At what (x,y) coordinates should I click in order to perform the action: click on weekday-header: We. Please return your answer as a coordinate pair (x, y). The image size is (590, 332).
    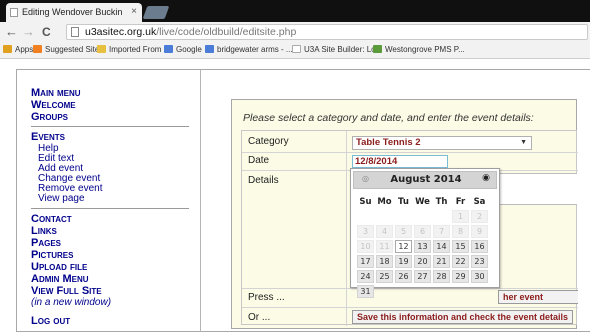
    Looking at the image, I should click on (422, 201).